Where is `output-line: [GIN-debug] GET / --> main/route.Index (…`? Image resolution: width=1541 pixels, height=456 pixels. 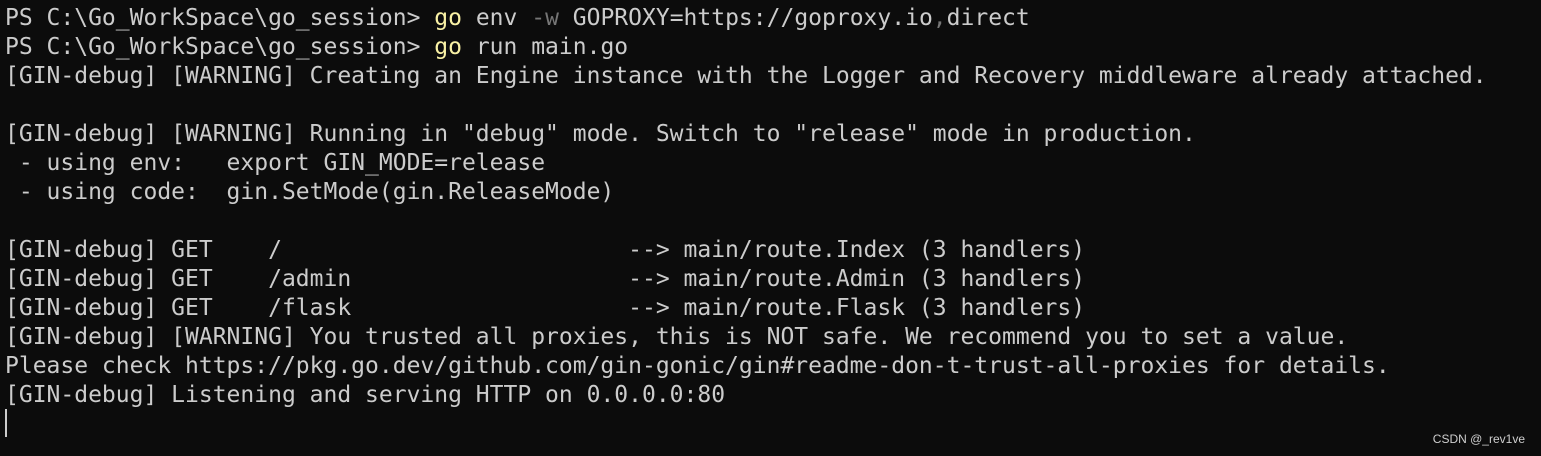 output-line: [GIN-debug] GET / --> main/route.Index (… is located at coordinates (545, 250).